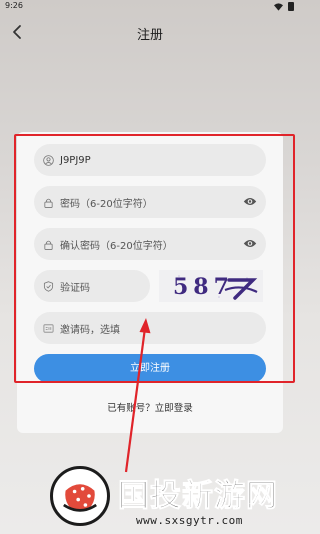  Describe the element at coordinates (284, 6) in the screenshot. I see `status-icons` at that location.